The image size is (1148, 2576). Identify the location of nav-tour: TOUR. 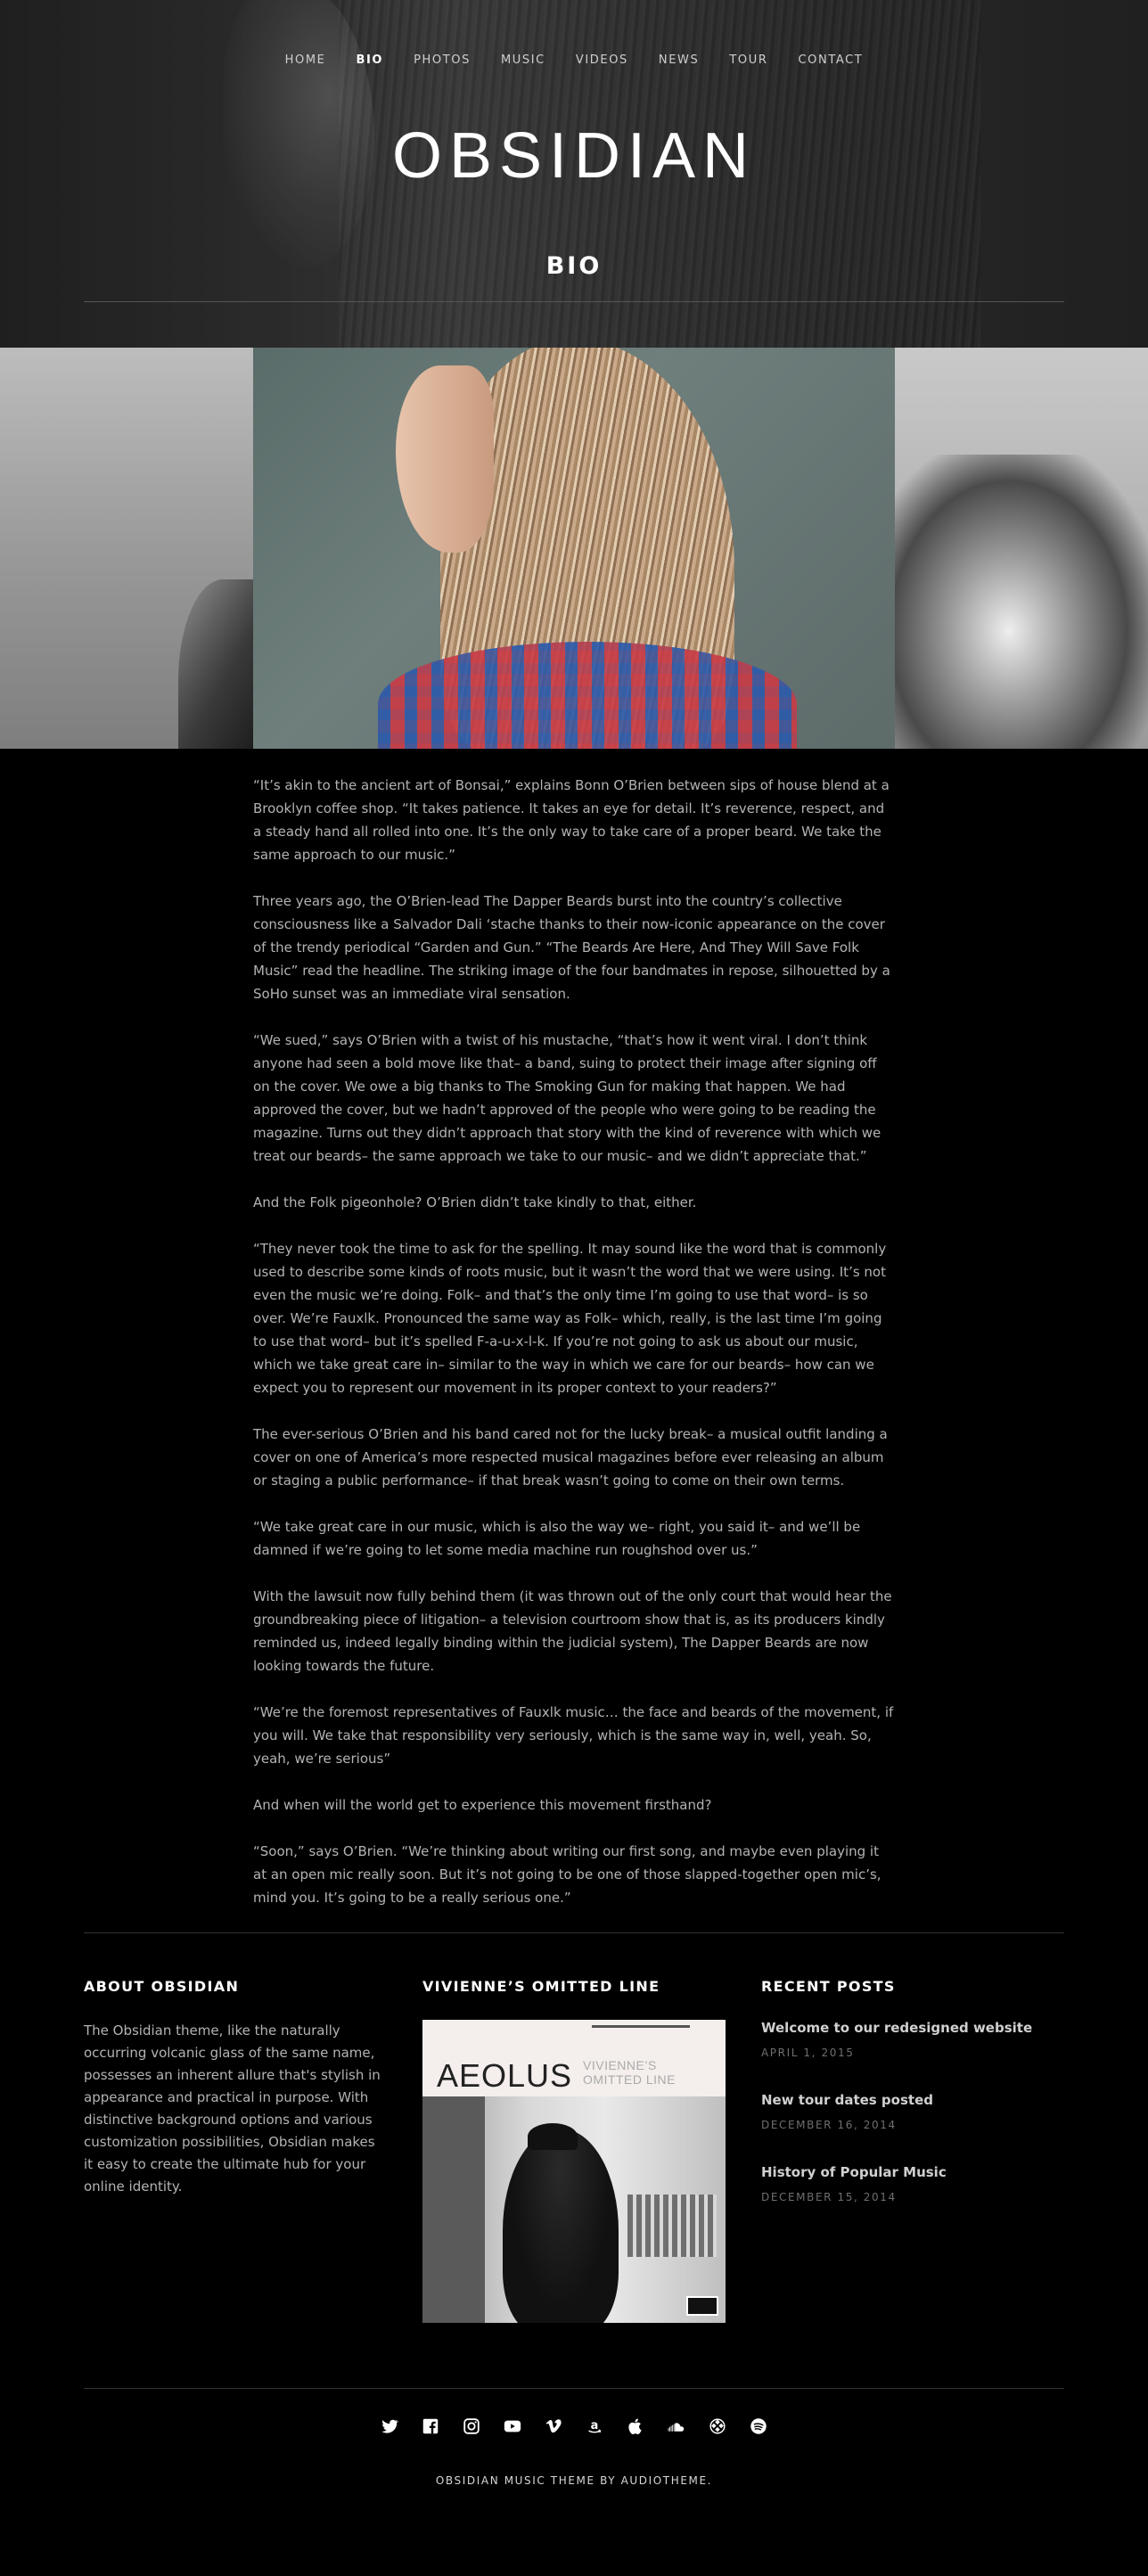
(748, 60).